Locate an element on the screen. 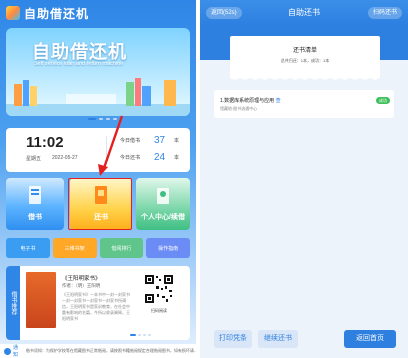 The image size is (408, 358). notice-icon is located at coordinates (7, 351).